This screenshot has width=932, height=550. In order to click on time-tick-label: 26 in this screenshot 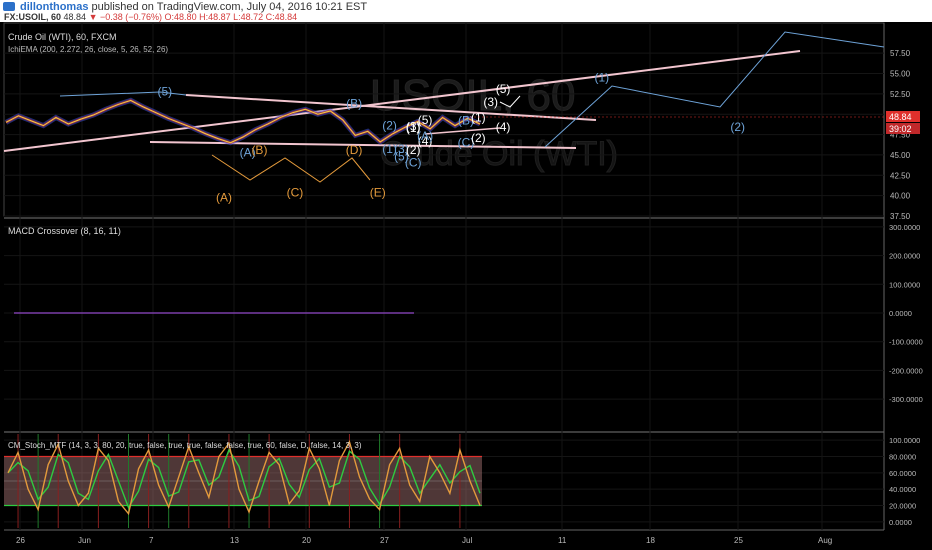, I will do `click(20, 540)`.